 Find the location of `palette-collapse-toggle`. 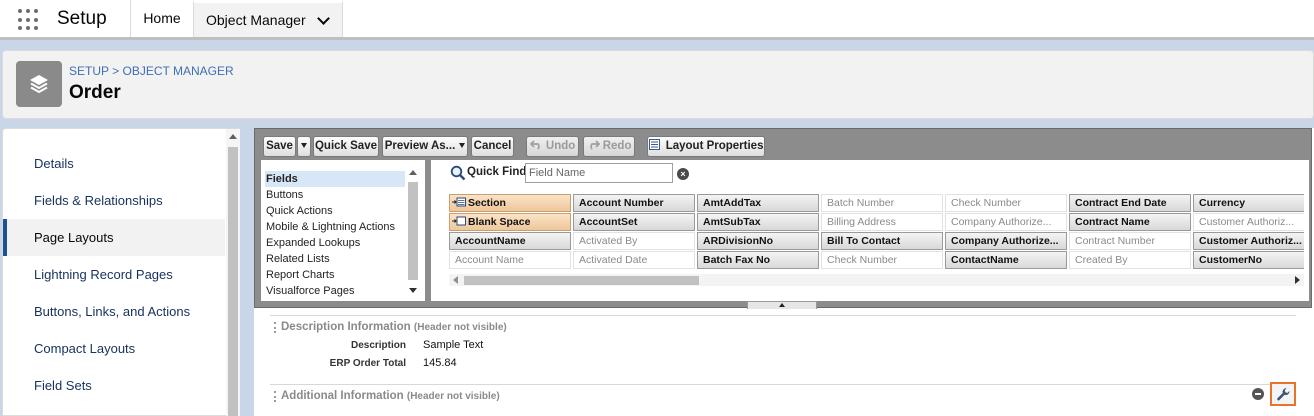

palette-collapse-toggle is located at coordinates (782, 305).